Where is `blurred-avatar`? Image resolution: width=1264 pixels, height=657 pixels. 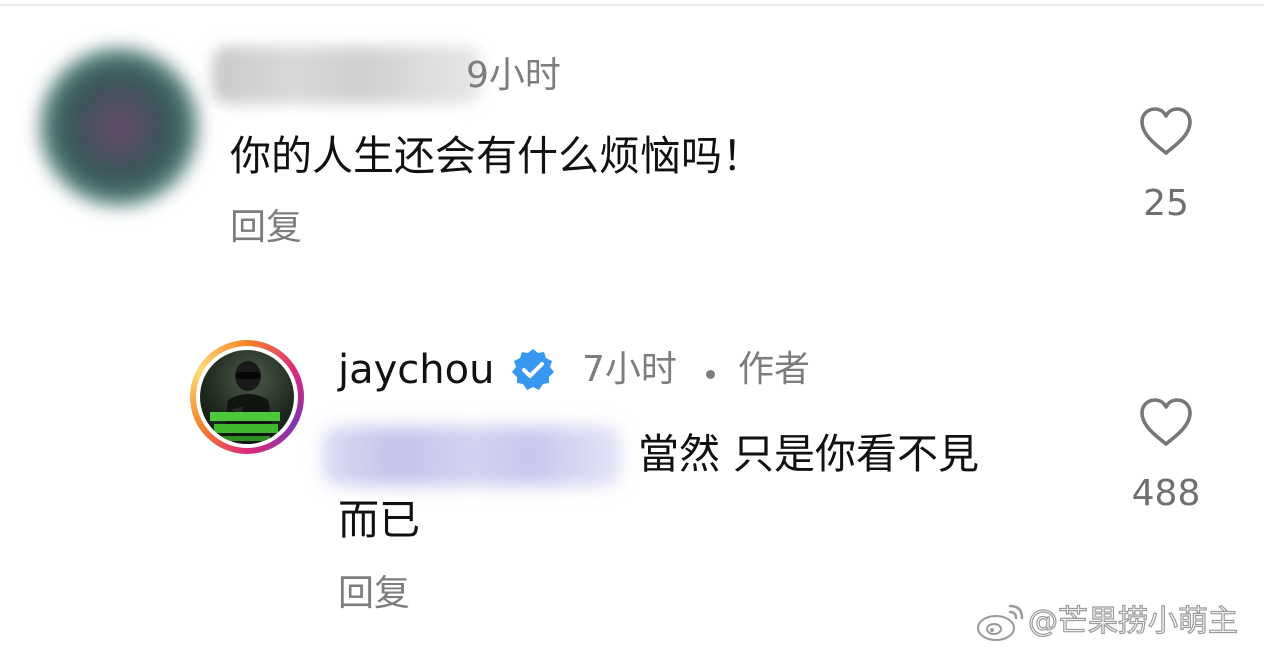 blurred-avatar is located at coordinates (119, 127).